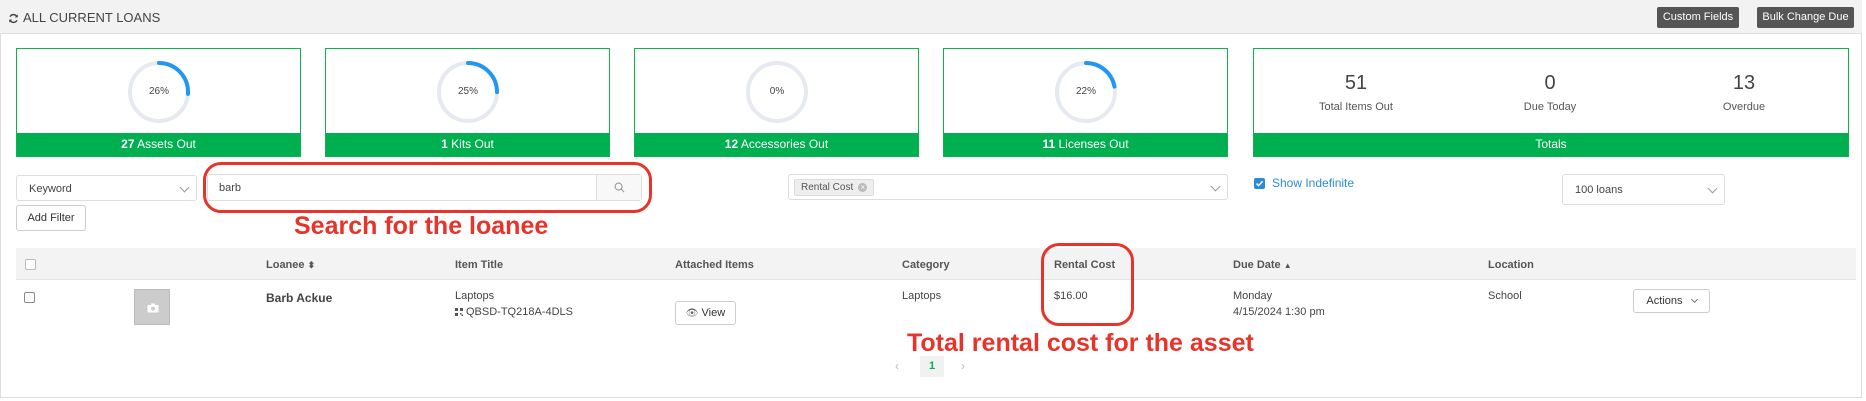 The image size is (1866, 401). Describe the element at coordinates (1744, 83) in the screenshot. I see `overdue-value: 13` at that location.